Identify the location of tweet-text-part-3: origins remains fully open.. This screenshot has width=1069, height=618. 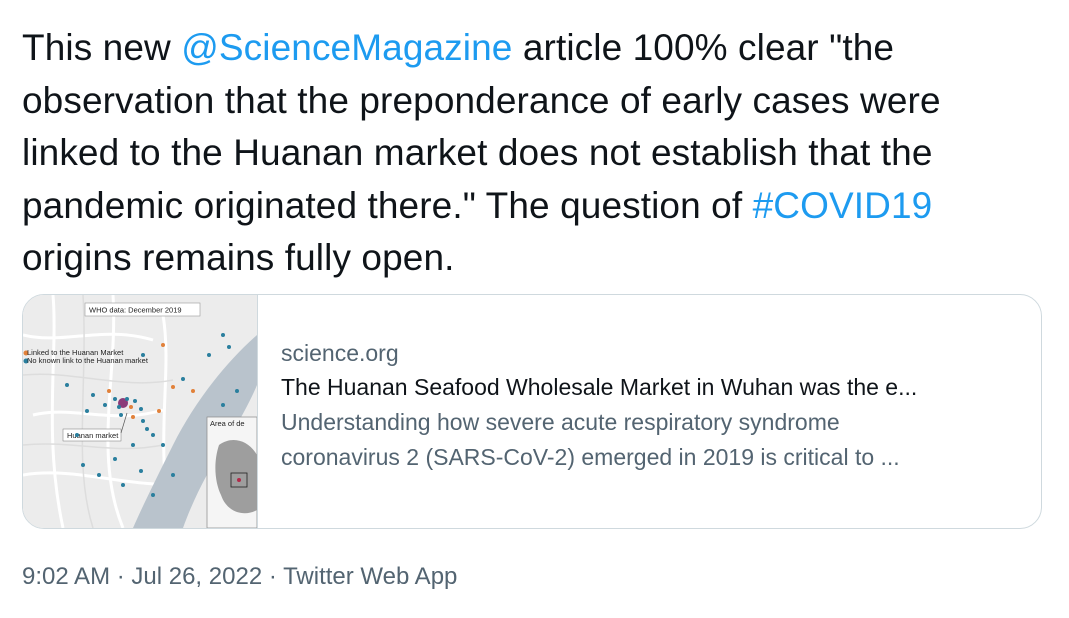
(238, 257).